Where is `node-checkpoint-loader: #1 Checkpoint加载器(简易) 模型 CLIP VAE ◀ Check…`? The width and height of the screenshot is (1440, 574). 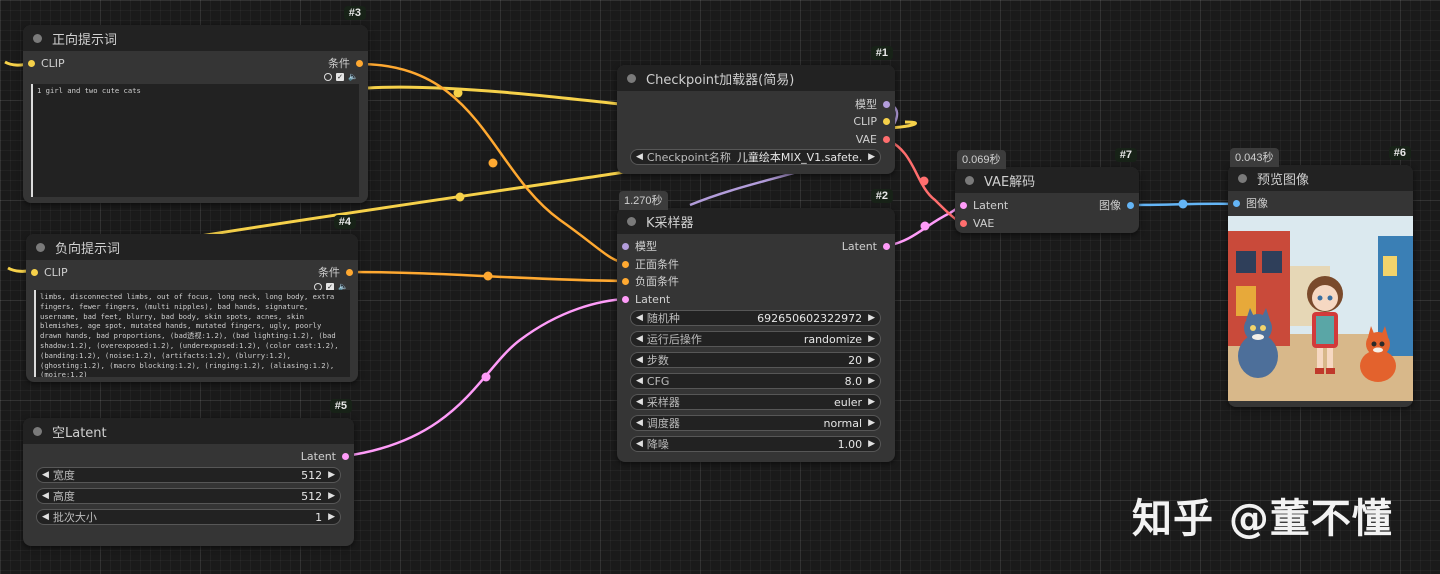 node-checkpoint-loader: #1 Checkpoint加载器(简易) 模型 CLIP VAE ◀ Check… is located at coordinates (756, 110).